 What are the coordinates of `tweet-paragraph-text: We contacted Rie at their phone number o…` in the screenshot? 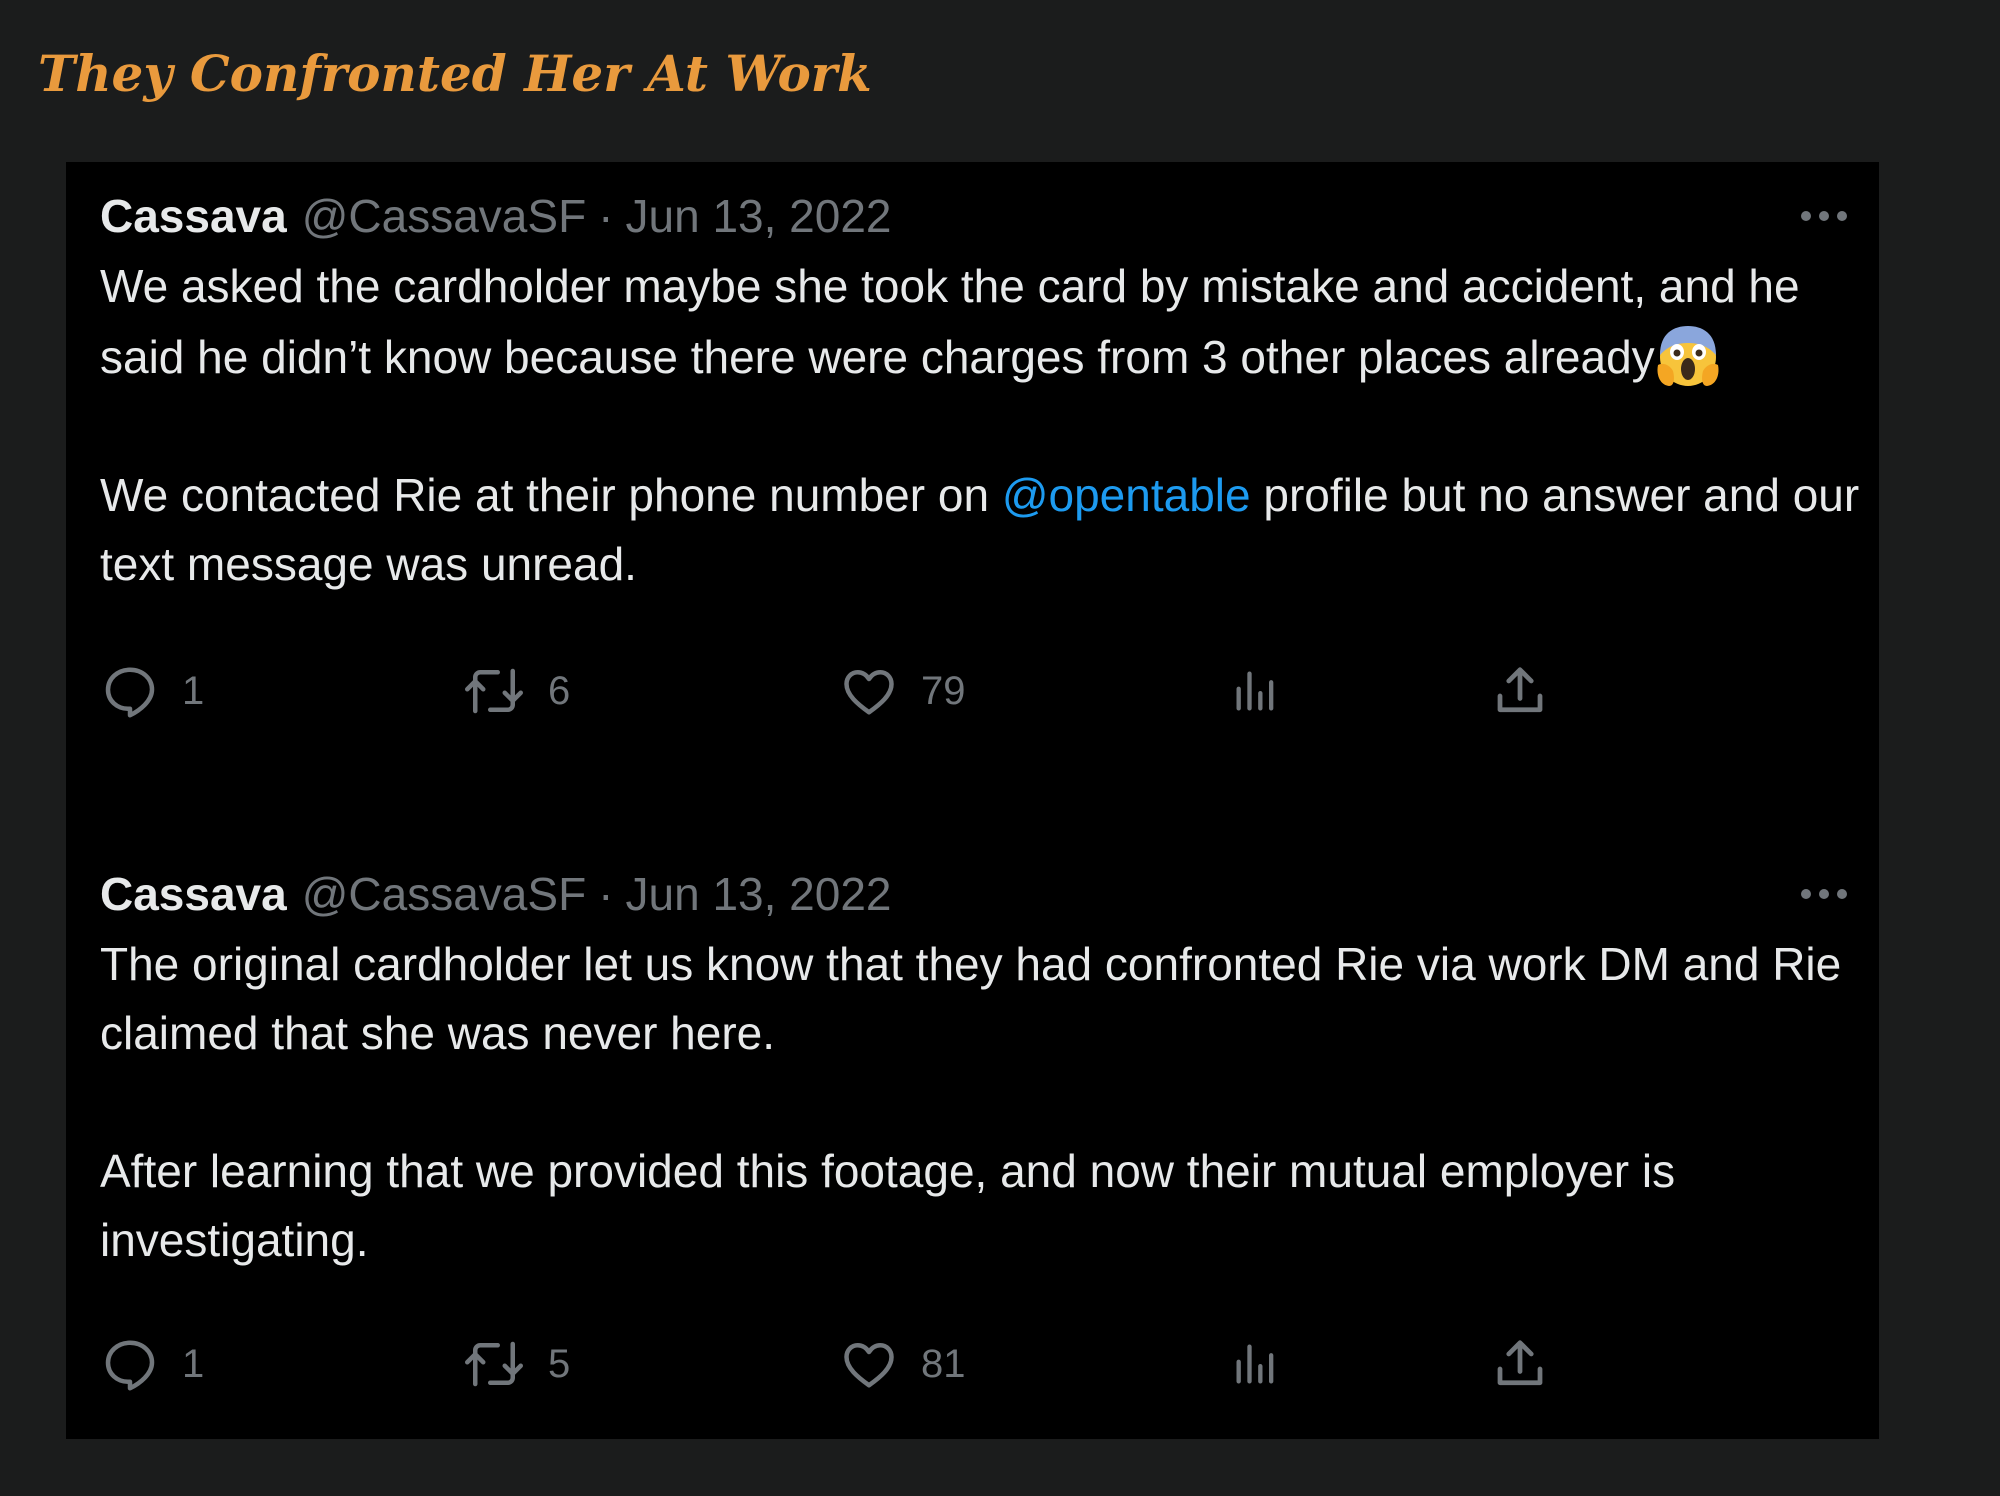 It's located at (551, 495).